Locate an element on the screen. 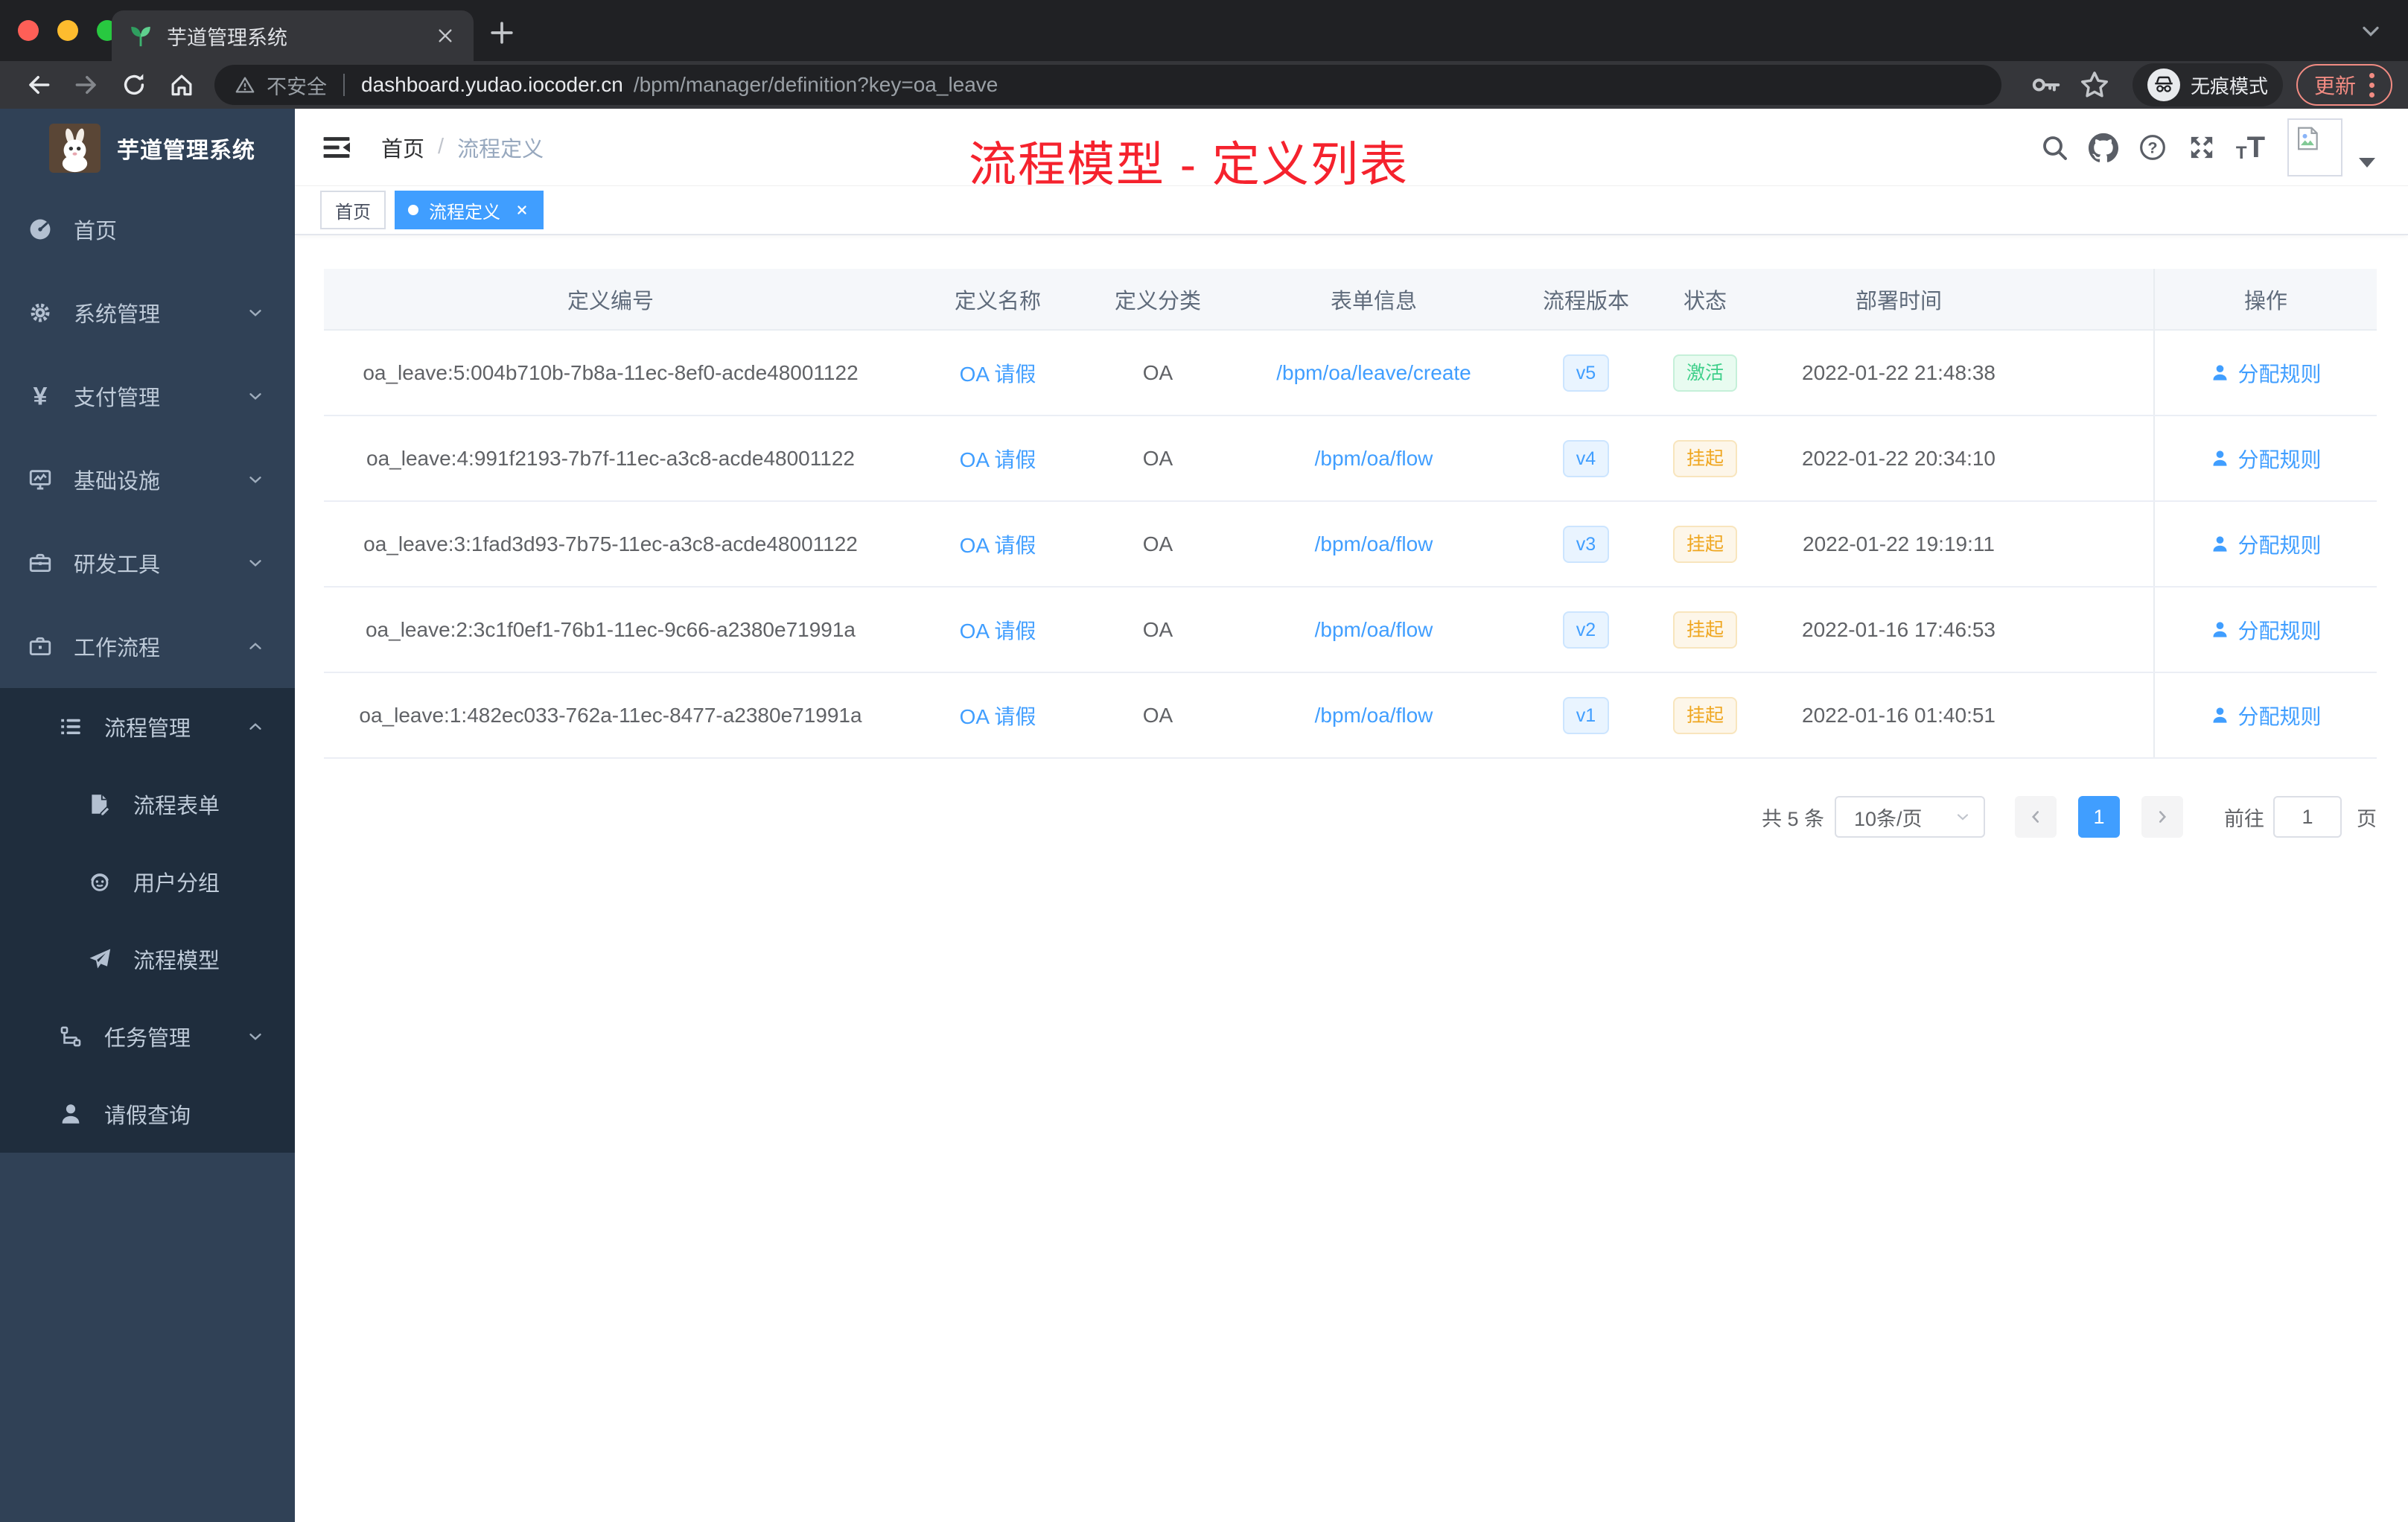 Image resolution: width=2408 pixels, height=1522 pixels. browser-update-button: 更新 is located at coordinates (2344, 85).